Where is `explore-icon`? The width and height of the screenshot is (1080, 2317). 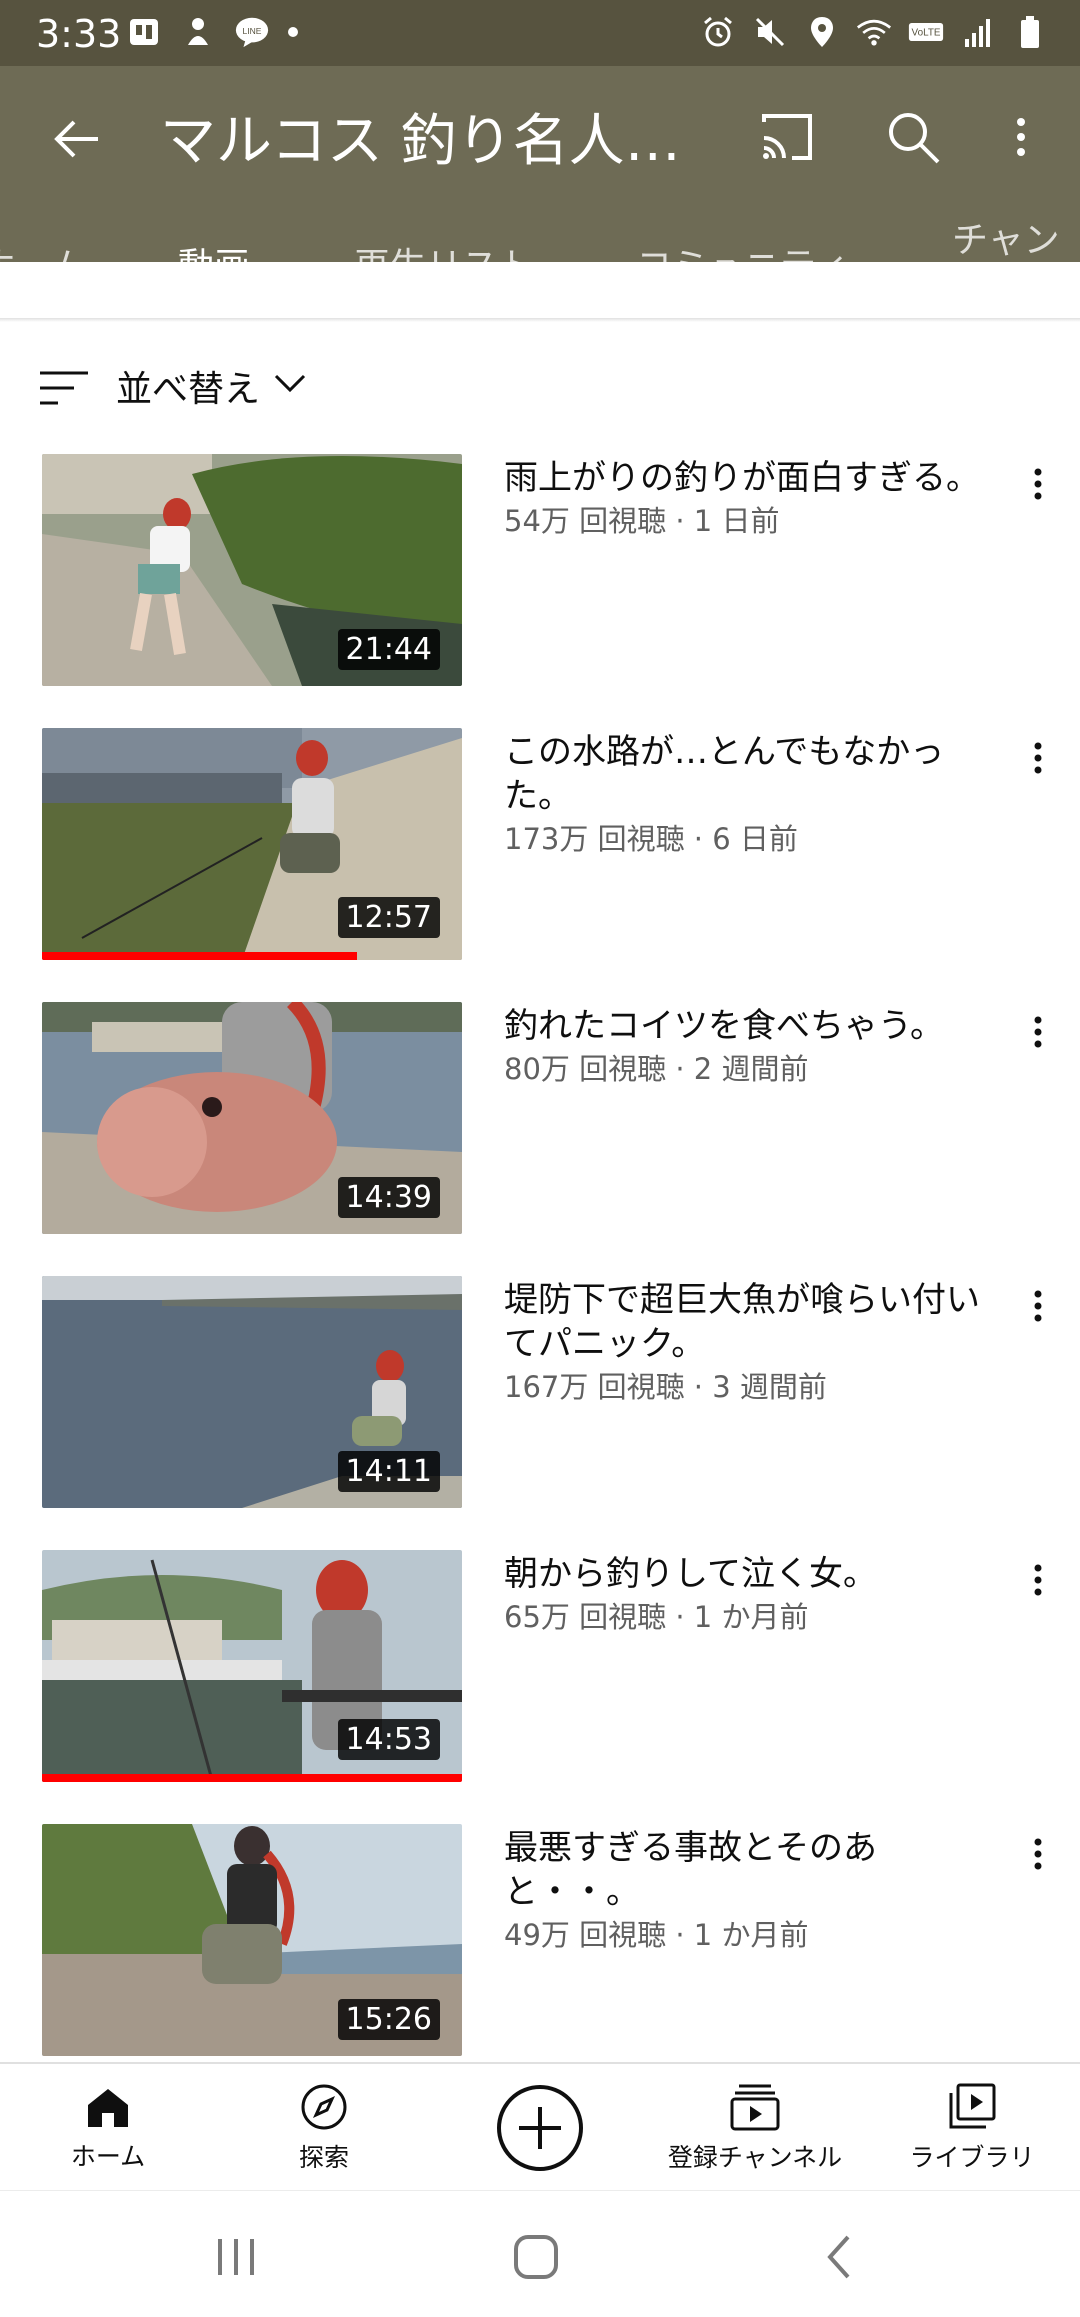 explore-icon is located at coordinates (324, 2107).